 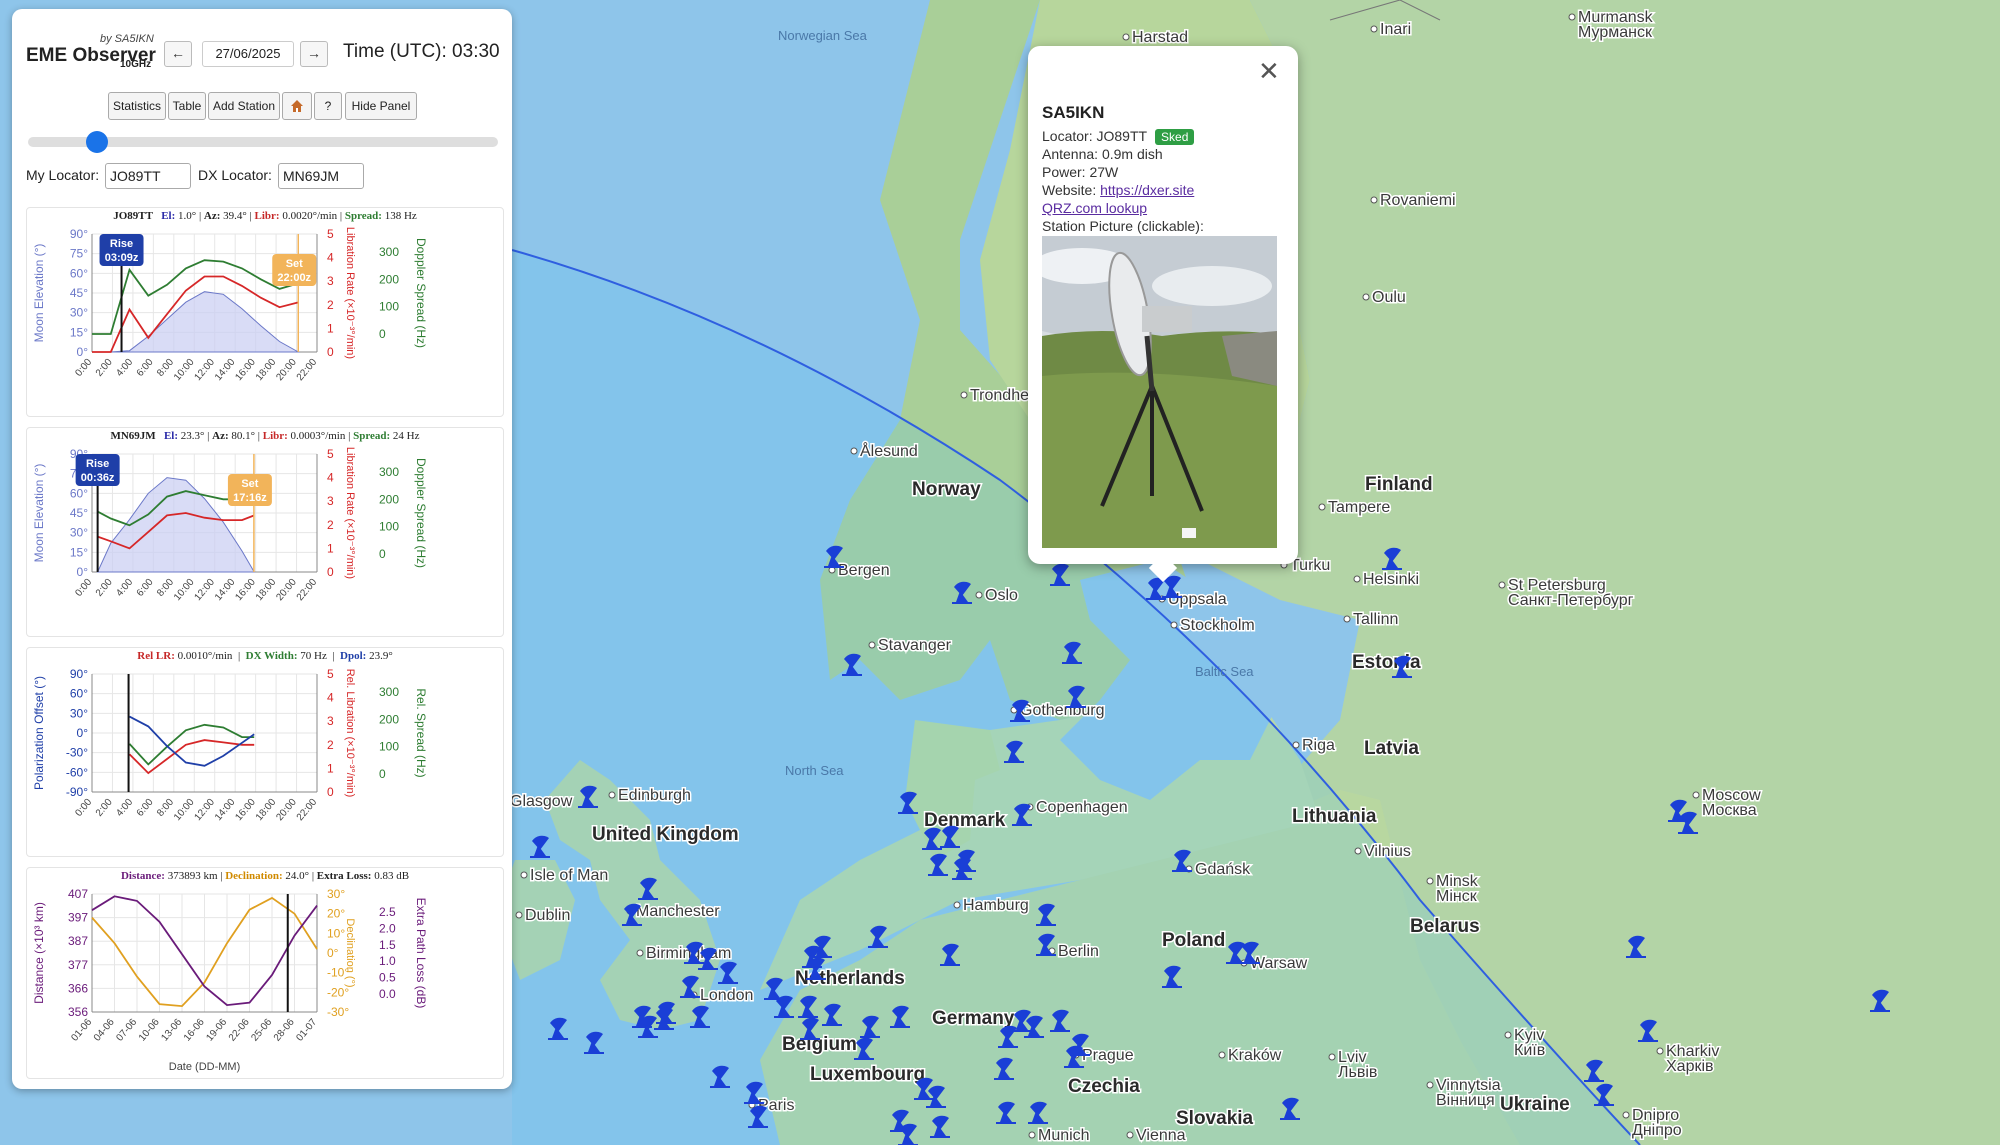 What do you see at coordinates (321, 176) in the screenshot?
I see `dx-locator-input: MN69JM` at bounding box center [321, 176].